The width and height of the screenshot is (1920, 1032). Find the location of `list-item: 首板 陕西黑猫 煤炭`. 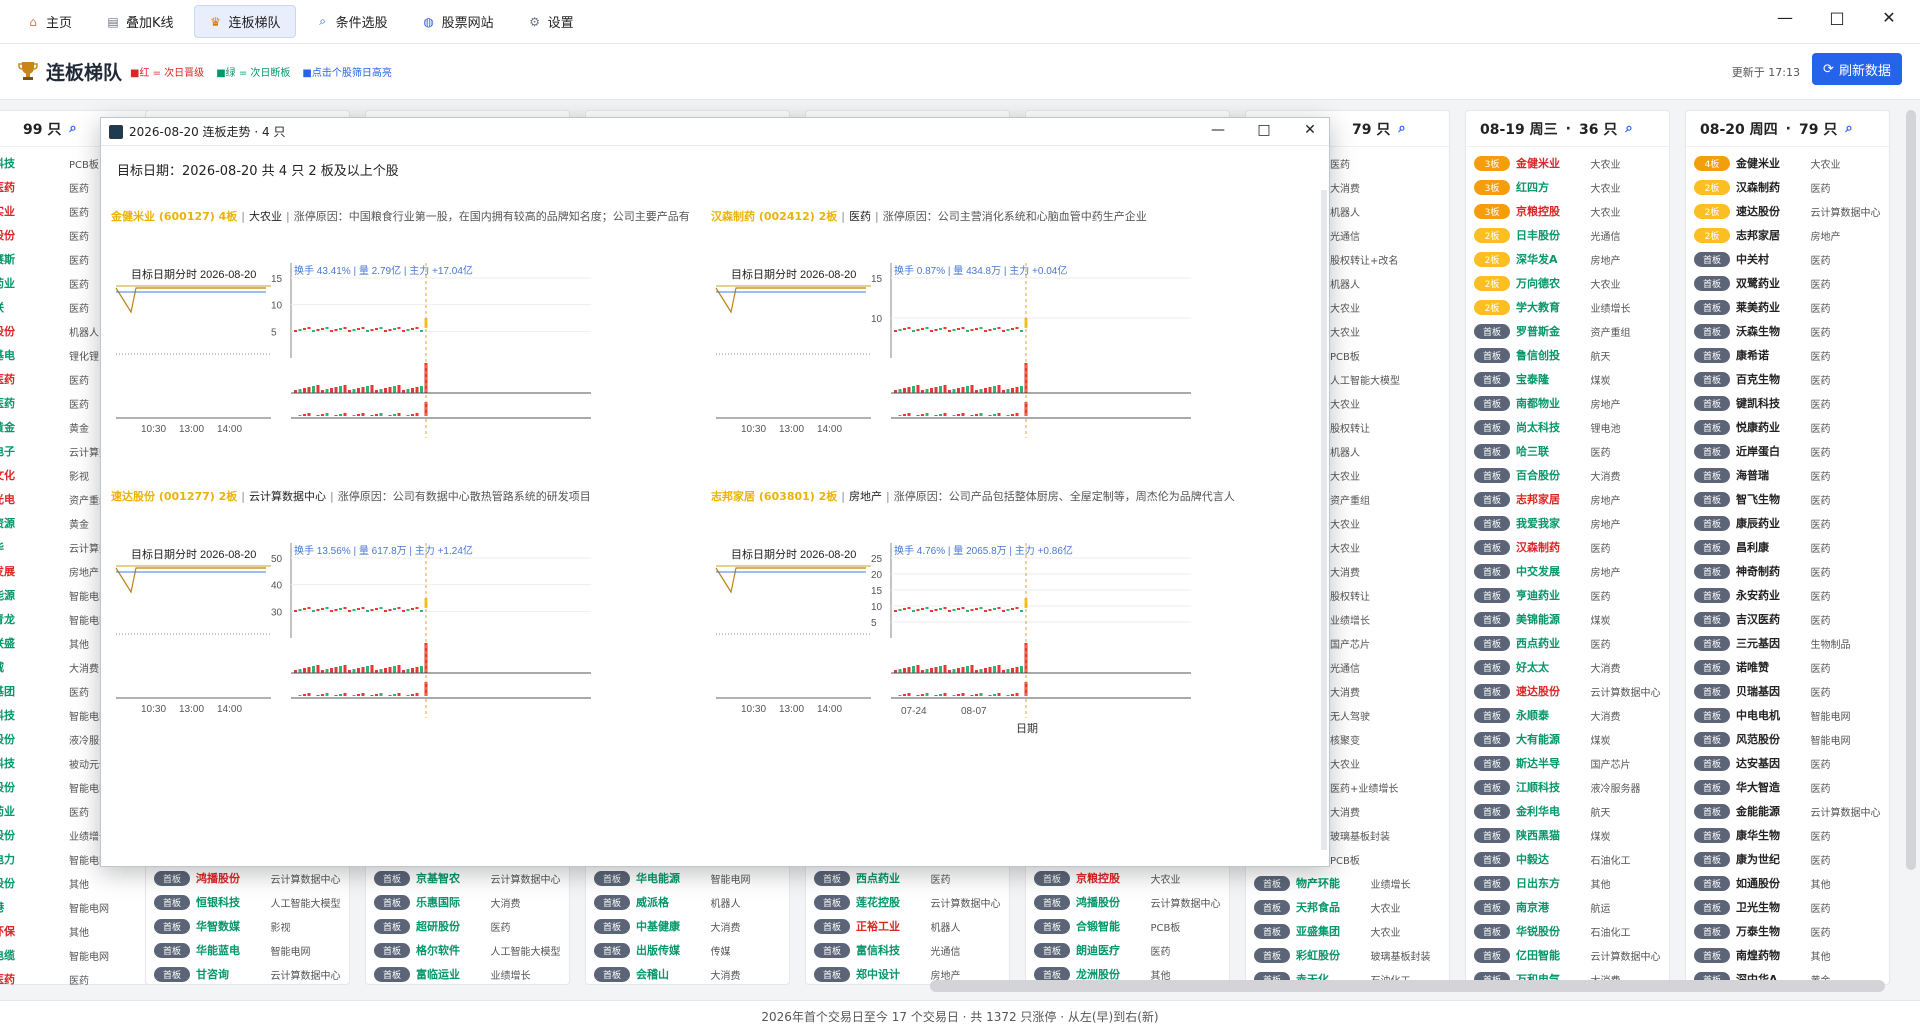

list-item: 首板 陕西黑猫 煤炭 is located at coordinates (1567, 835).